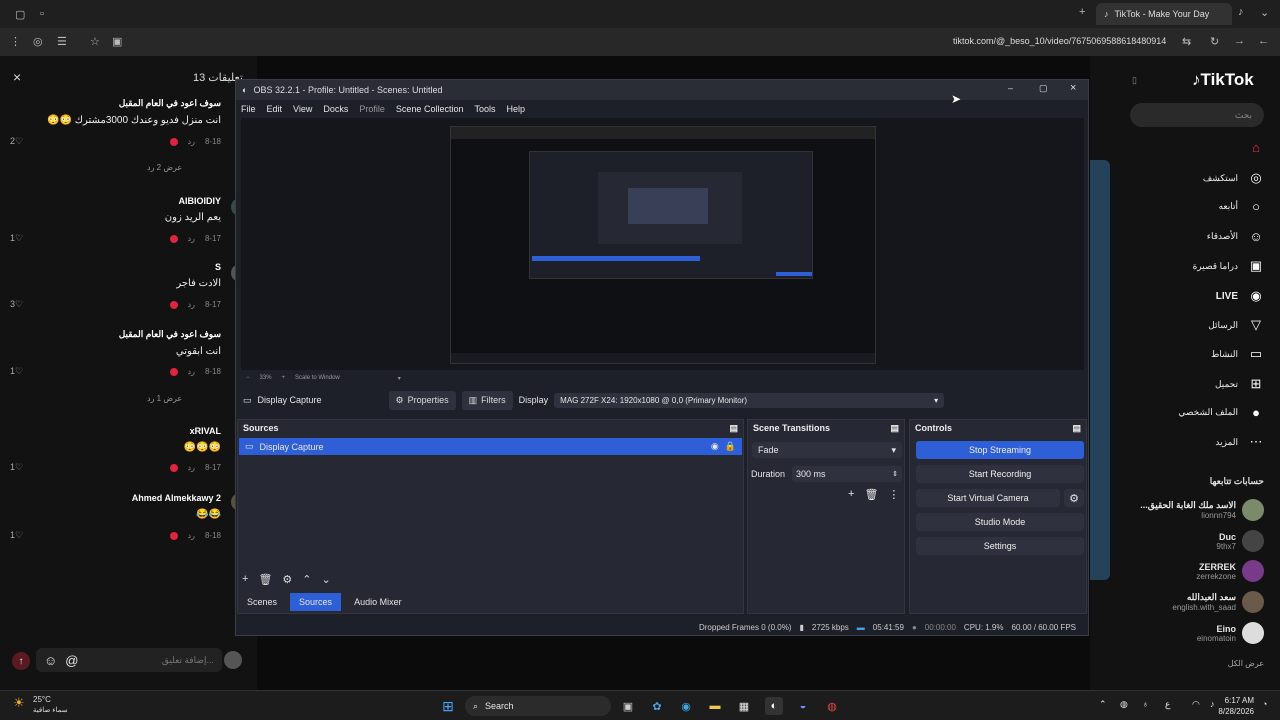 The image size is (1280, 720). I want to click on nav-live: ◉ LIVE, so click(1240, 296).